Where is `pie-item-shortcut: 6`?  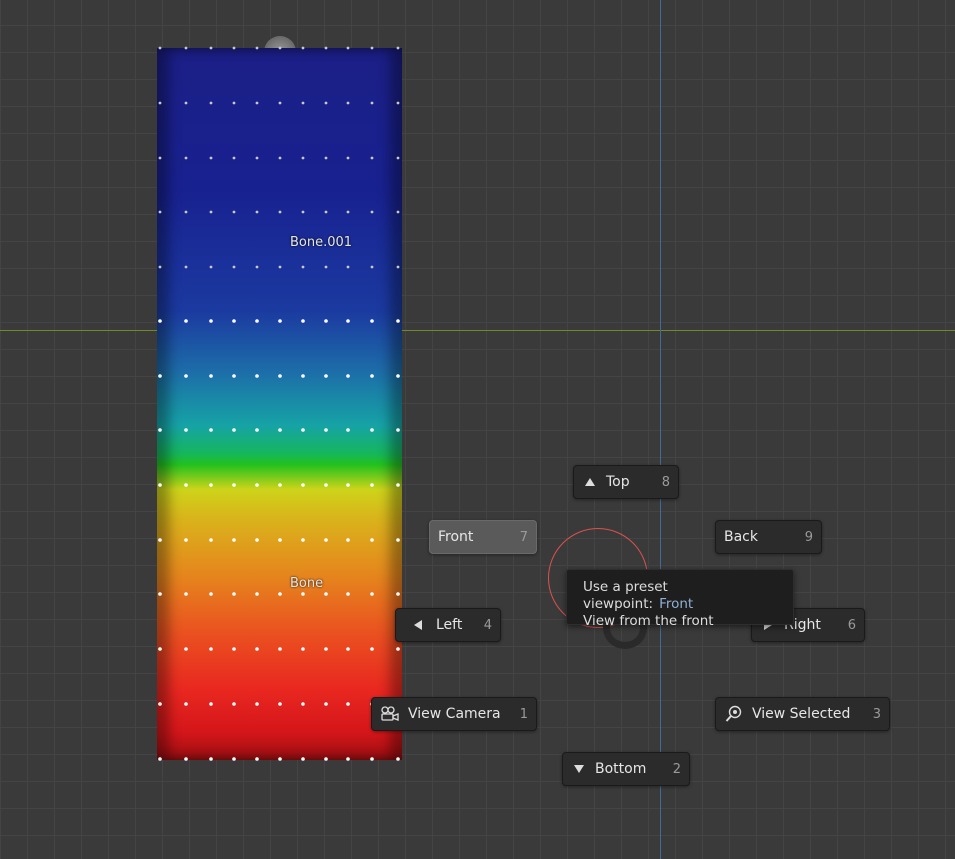
pie-item-shortcut: 6 is located at coordinates (851, 625).